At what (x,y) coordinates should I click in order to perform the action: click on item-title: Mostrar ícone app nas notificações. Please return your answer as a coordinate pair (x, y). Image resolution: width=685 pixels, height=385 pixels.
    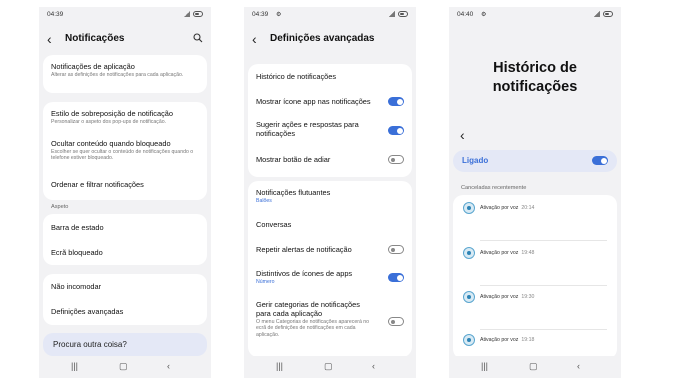
    Looking at the image, I should click on (313, 101).